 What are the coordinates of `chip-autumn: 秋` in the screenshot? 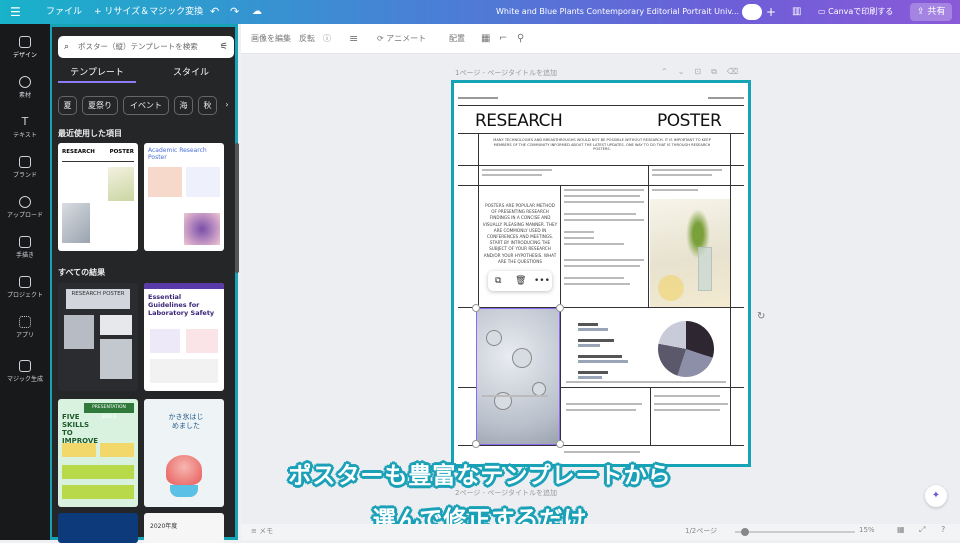 It's located at (207, 105).